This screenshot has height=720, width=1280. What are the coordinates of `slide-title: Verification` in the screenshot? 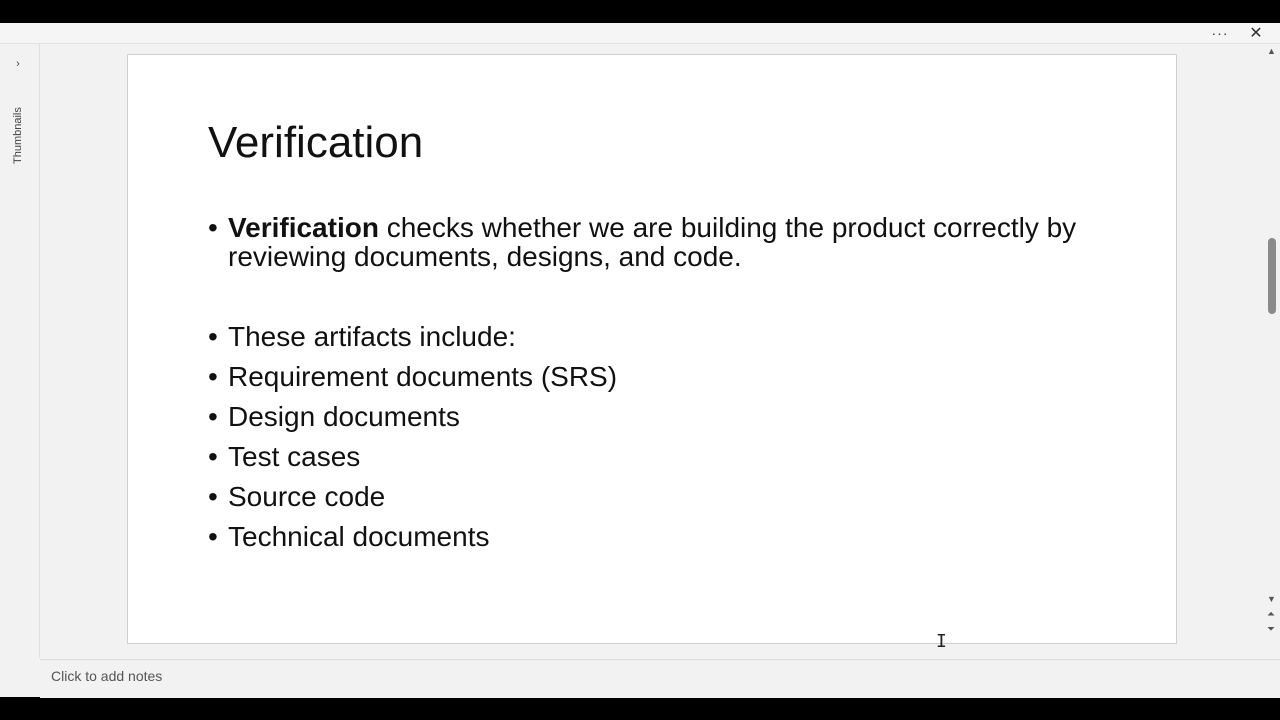 It's located at (315, 143).